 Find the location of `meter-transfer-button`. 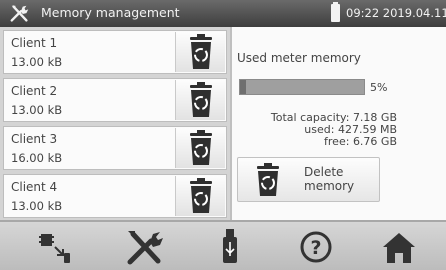

meter-transfer-button is located at coordinates (56, 247).